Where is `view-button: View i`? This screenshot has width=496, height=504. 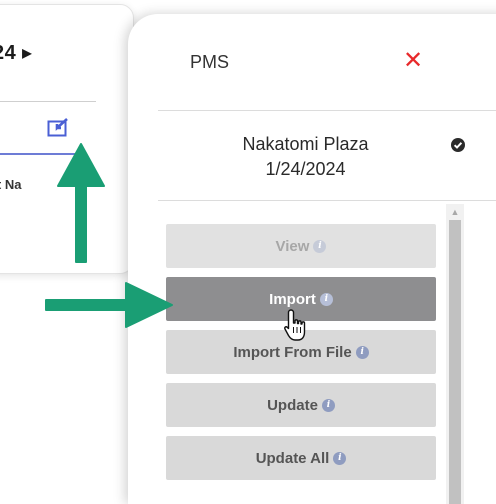 view-button: View i is located at coordinates (301, 246).